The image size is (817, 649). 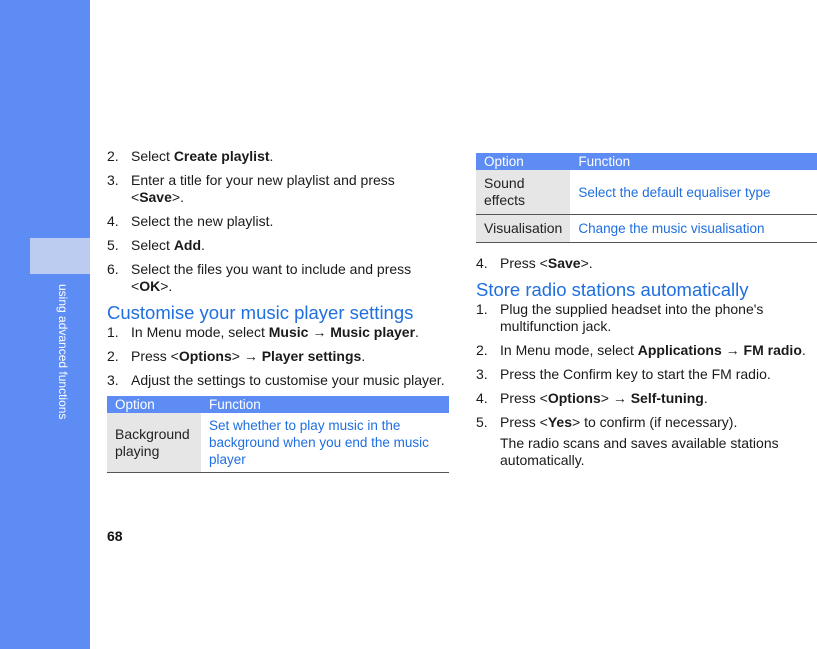 I want to click on step-item: 4. Press <Options> → Self-tuning., so click(x=646, y=398).